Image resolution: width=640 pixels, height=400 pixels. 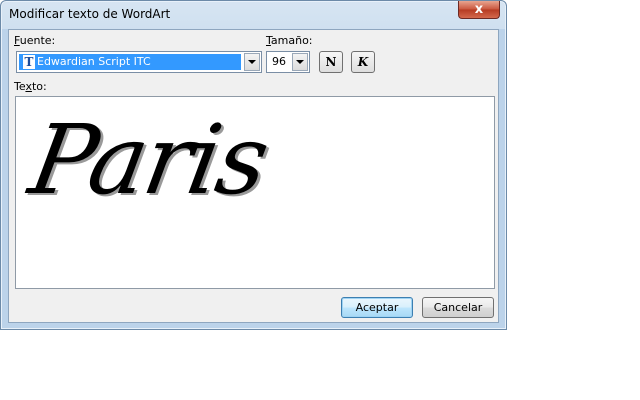 I want to click on size-dropdown-button, so click(x=300, y=62).